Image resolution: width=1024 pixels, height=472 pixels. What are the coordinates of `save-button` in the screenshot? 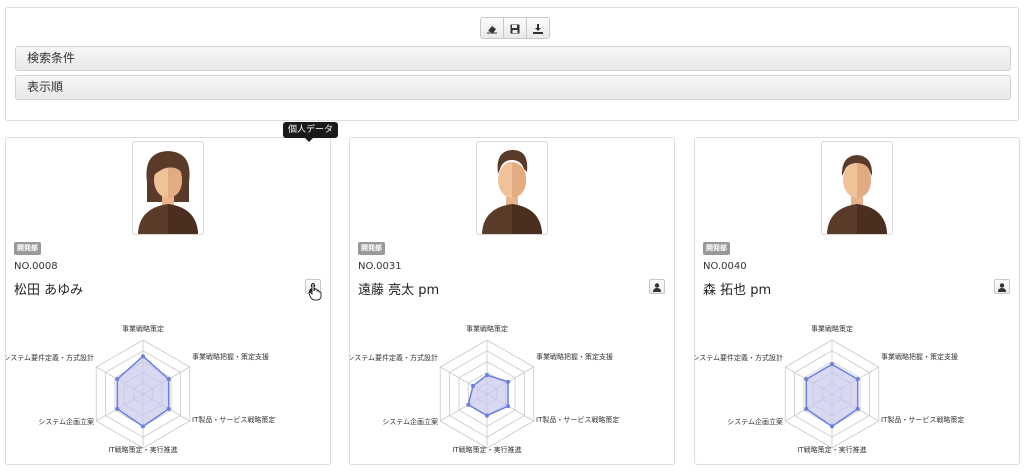 It's located at (515, 28).